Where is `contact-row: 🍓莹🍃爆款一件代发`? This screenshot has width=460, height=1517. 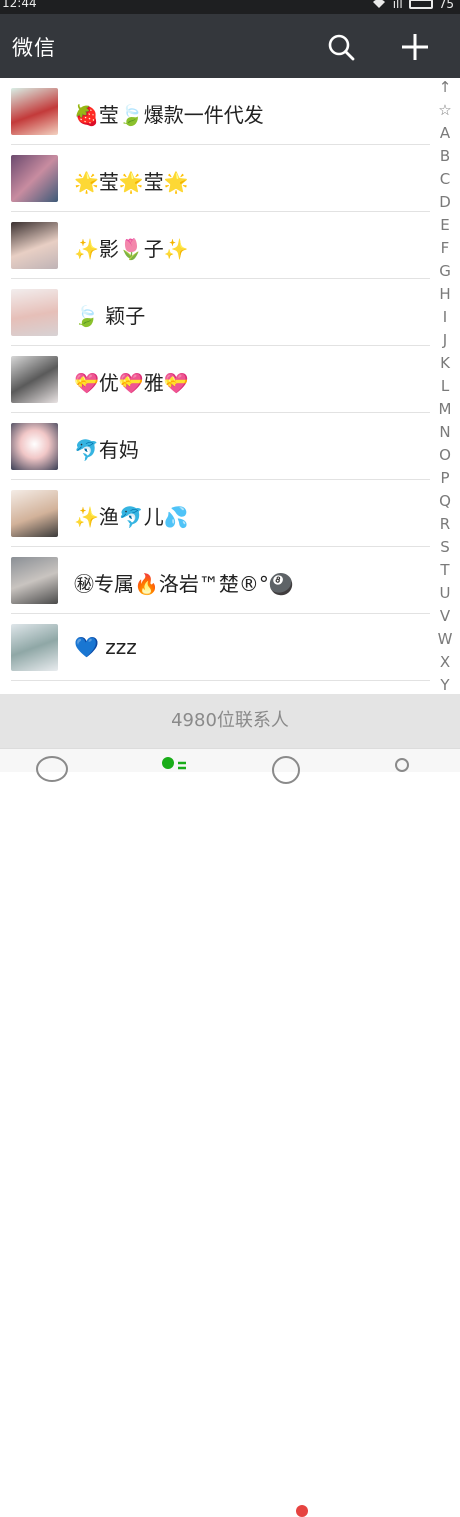
contact-row: 🍓莹🍃爆款一件代发 is located at coordinates (215, 111).